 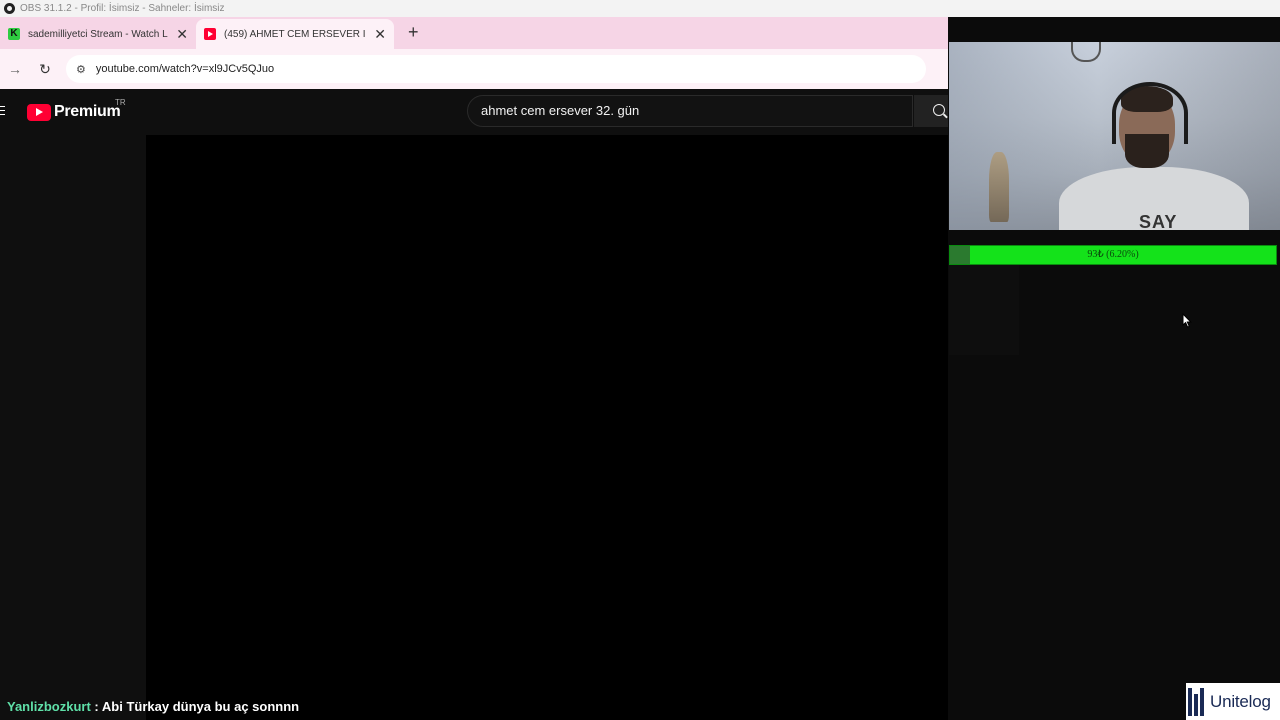 I want to click on obs-logo-icon, so click(x=9, y=8).